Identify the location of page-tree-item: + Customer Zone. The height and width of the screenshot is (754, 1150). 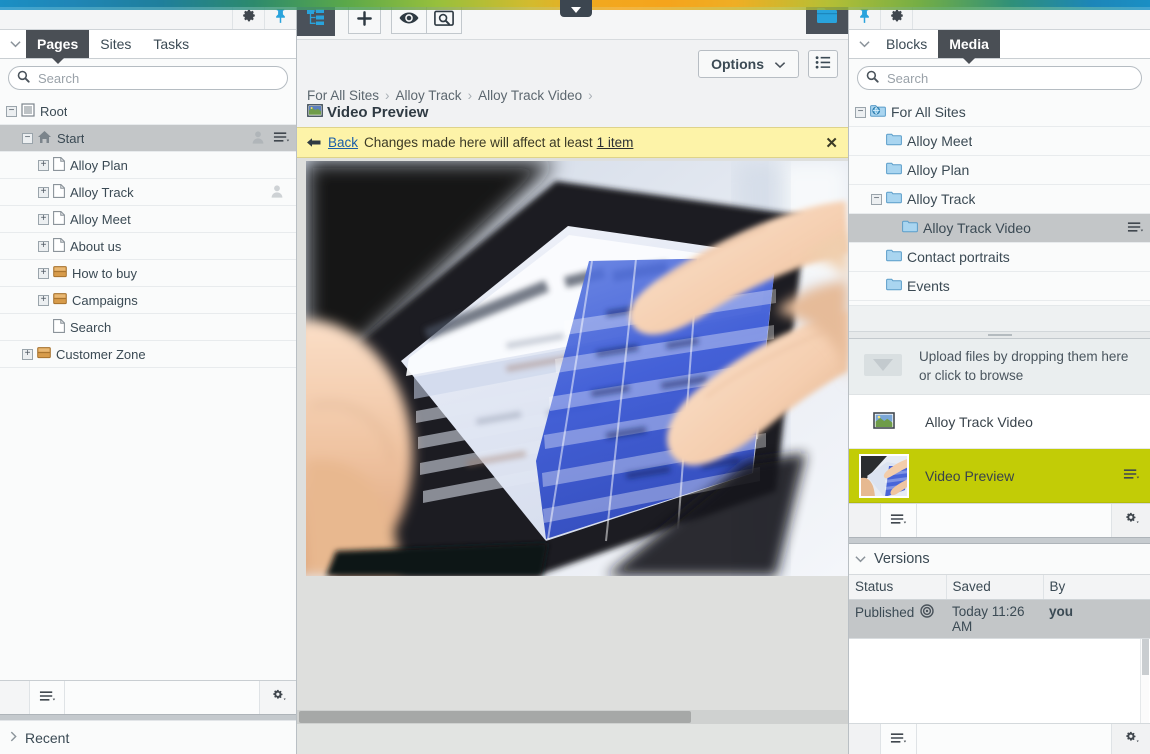
(148, 354).